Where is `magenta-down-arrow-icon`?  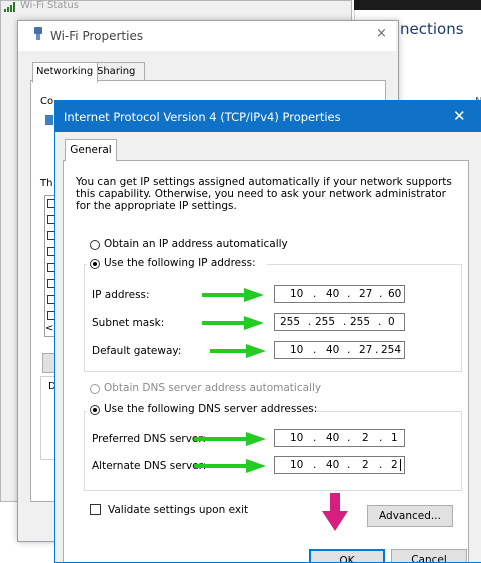
magenta-down-arrow-icon is located at coordinates (335, 512).